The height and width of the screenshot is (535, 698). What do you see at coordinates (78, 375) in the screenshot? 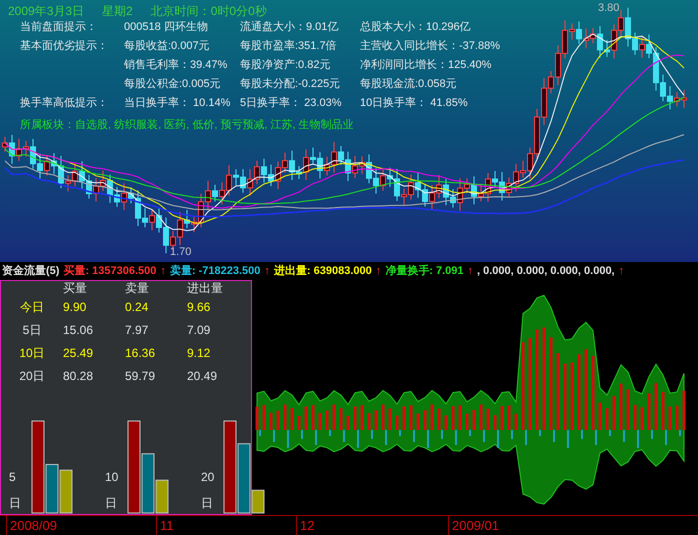
I see `table-cell: 80.28` at bounding box center [78, 375].